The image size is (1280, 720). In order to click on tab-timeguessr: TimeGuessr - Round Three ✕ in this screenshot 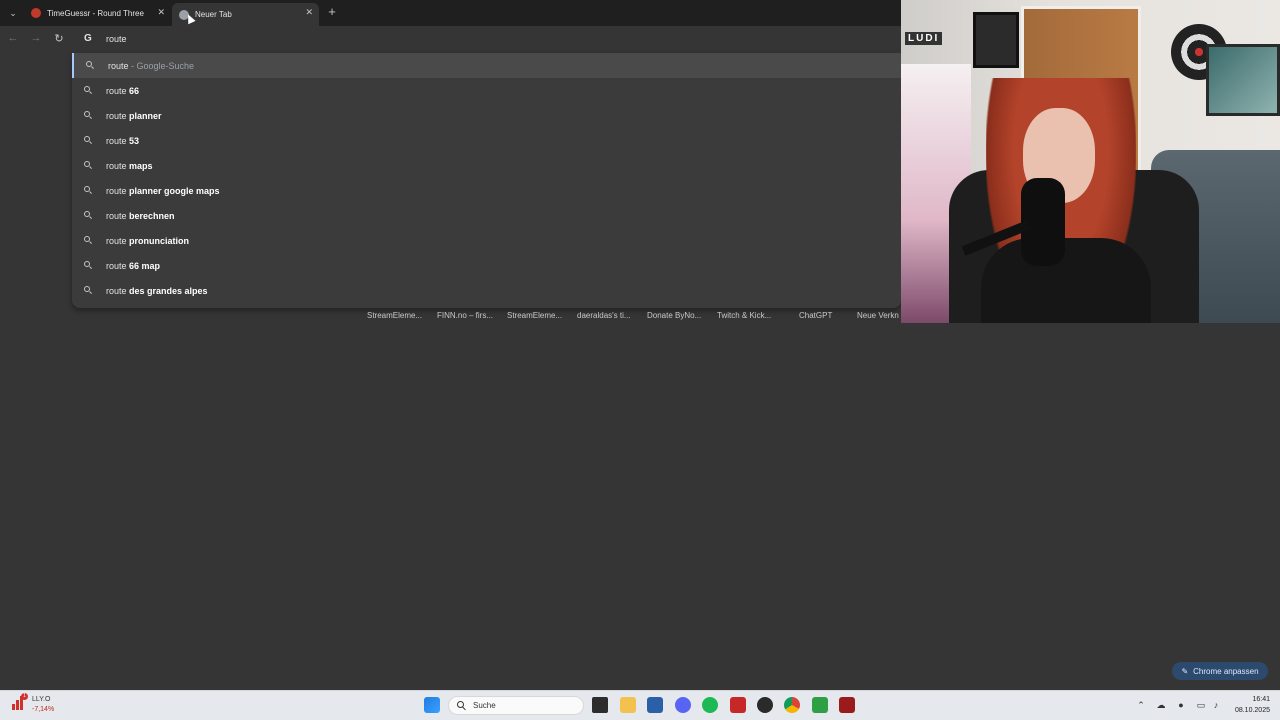, I will do `click(97, 13)`.